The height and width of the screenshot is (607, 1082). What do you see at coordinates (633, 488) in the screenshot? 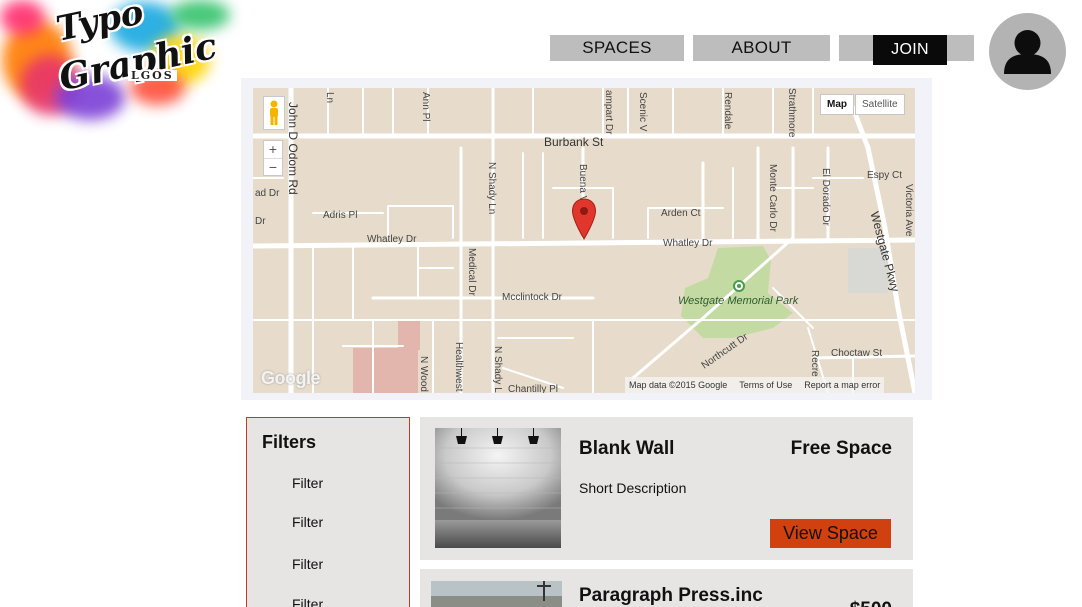
I see `listing-description: Short Description` at bounding box center [633, 488].